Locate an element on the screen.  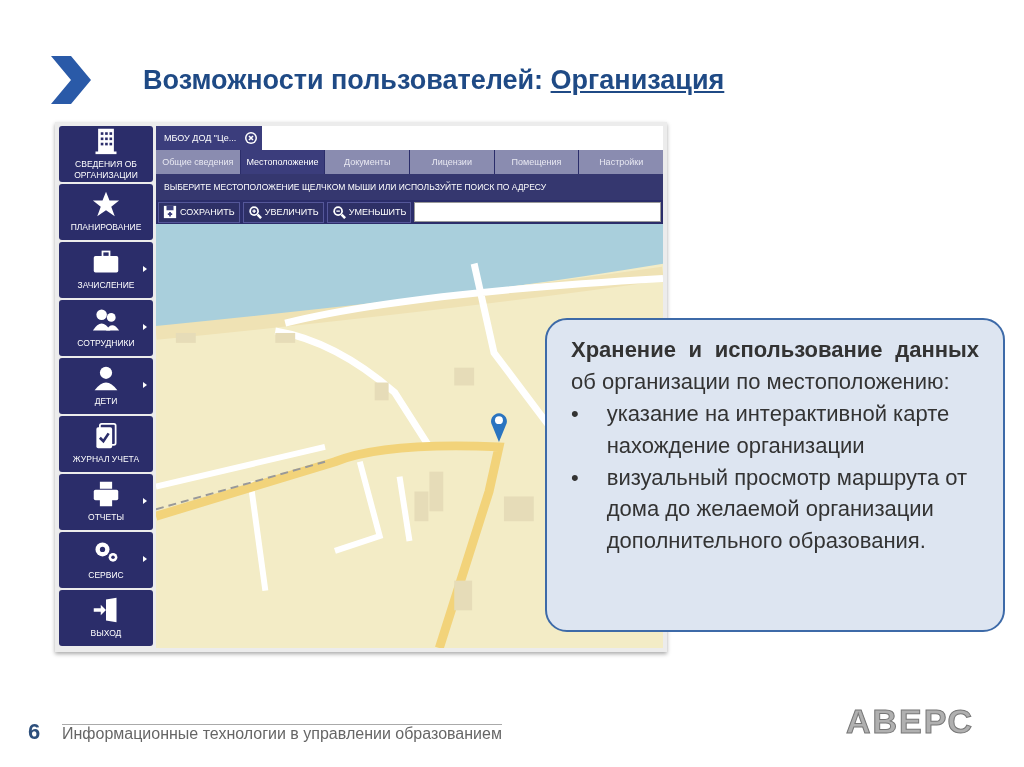
page-number: 6 is located at coordinates (34, 732).